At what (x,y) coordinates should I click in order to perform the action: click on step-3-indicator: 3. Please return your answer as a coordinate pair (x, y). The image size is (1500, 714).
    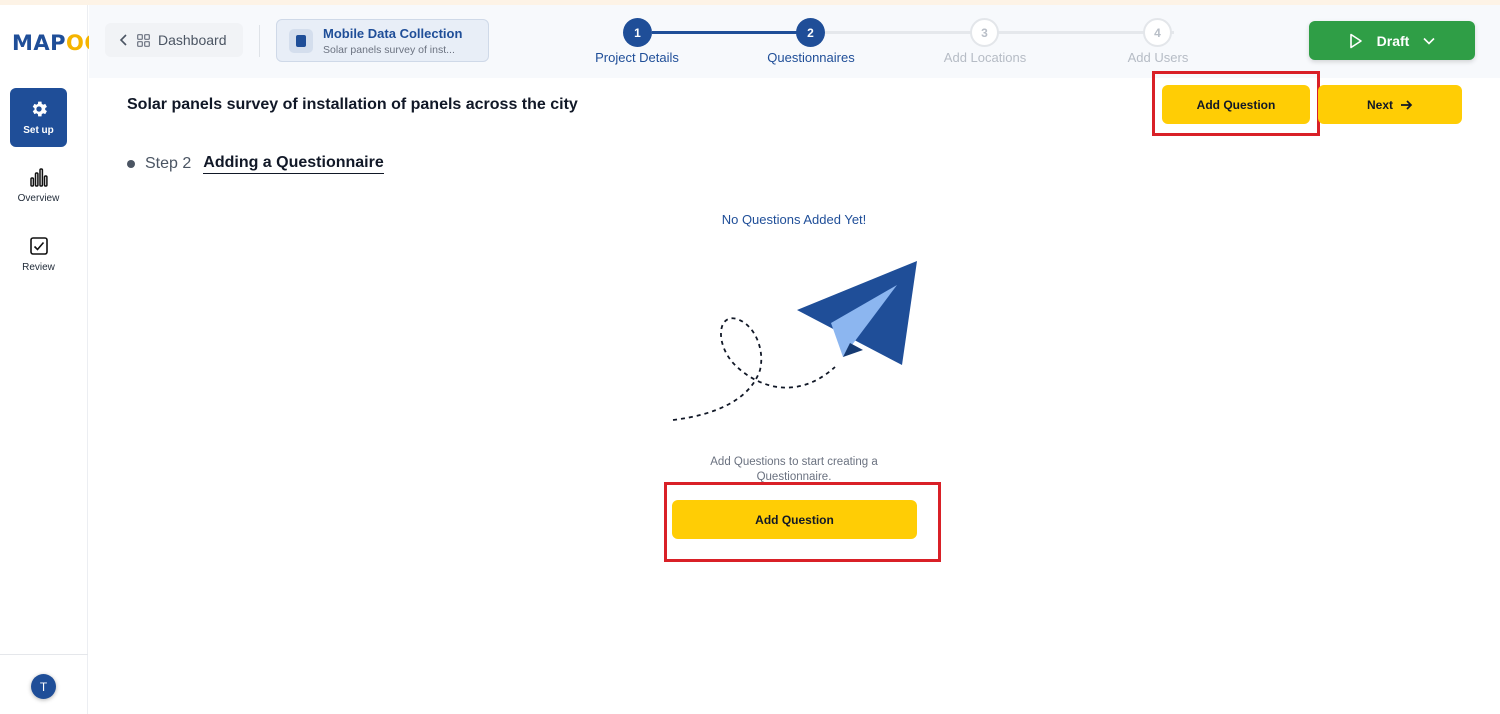
    Looking at the image, I should click on (984, 32).